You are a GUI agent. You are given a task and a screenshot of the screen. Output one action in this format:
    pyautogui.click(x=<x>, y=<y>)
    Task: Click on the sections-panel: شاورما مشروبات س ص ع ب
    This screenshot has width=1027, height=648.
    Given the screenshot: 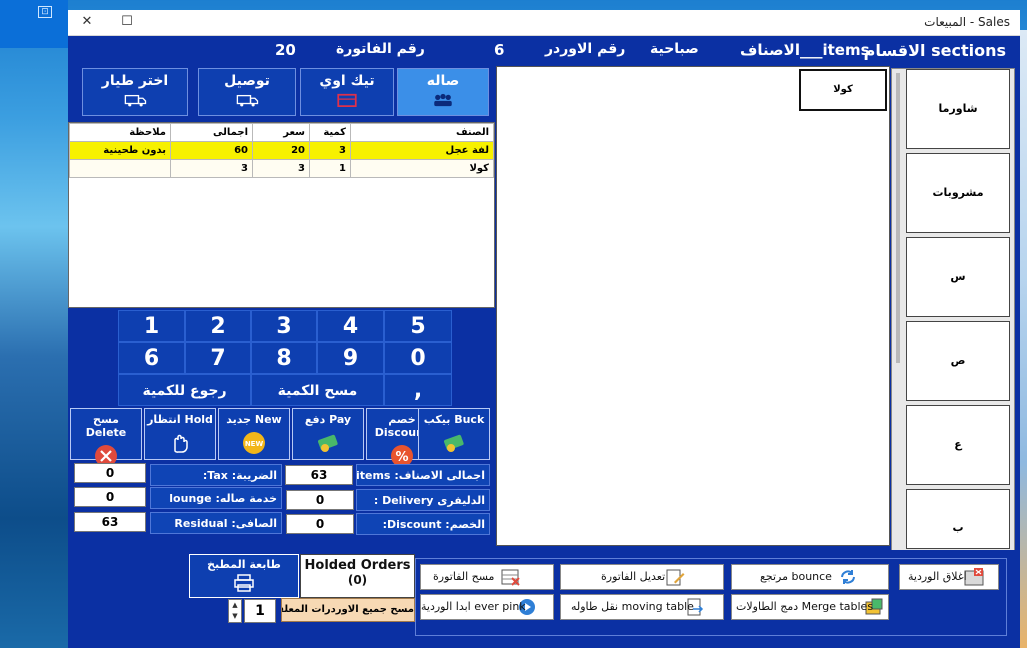 What is the action you would take?
    pyautogui.click(x=953, y=311)
    